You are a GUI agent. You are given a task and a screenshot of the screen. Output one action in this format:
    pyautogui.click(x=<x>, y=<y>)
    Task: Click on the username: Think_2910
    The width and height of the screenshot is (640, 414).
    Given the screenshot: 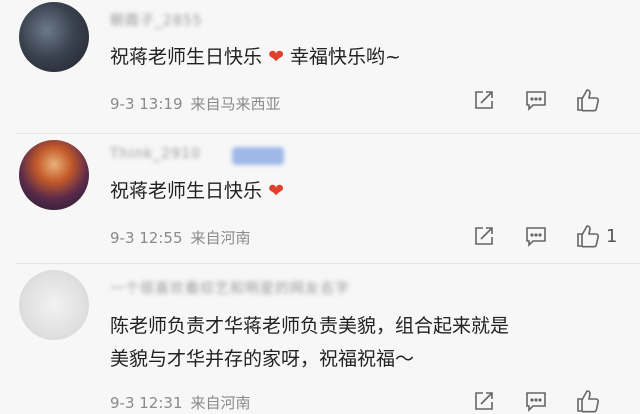 What is the action you would take?
    pyautogui.click(x=155, y=154)
    